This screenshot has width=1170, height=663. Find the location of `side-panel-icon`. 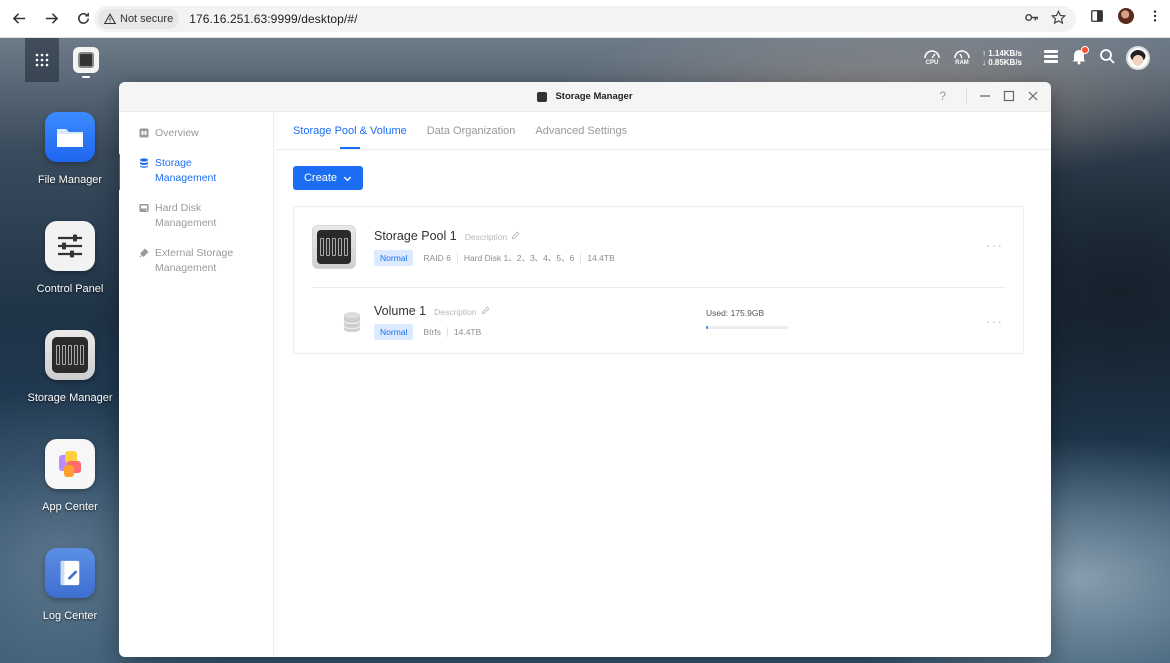

side-panel-icon is located at coordinates (1097, 16).